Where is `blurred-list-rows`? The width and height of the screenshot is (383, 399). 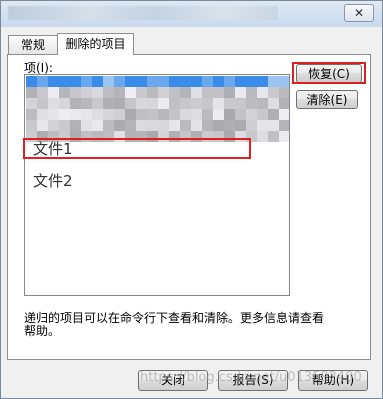
blurred-list-rows is located at coordinates (157, 109).